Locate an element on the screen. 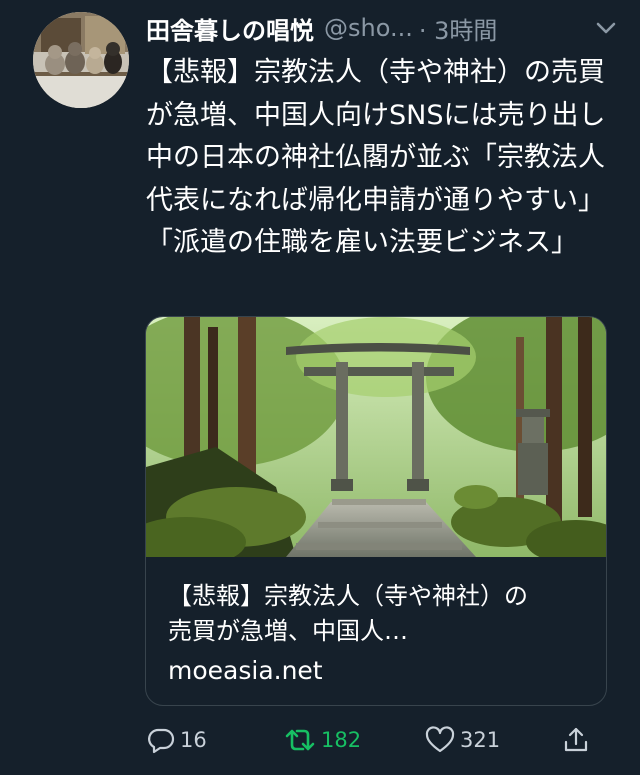 The width and height of the screenshot is (640, 775). like-button: 321 is located at coordinates (462, 740).